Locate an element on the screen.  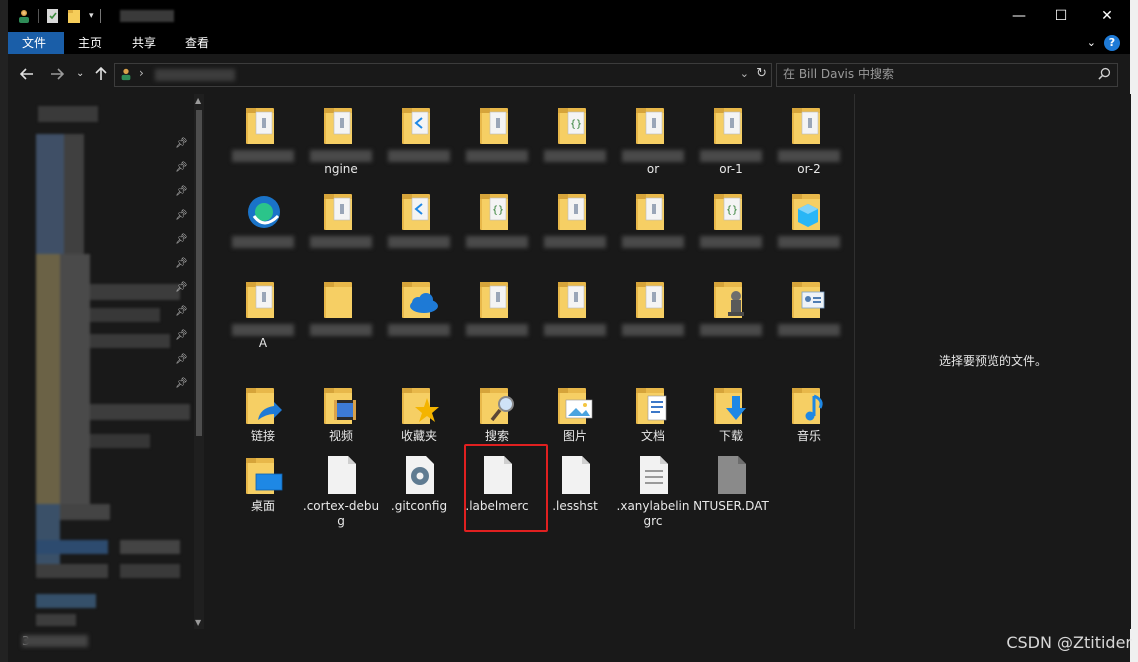
edge-browser-icon is located at coordinates (264, 211).